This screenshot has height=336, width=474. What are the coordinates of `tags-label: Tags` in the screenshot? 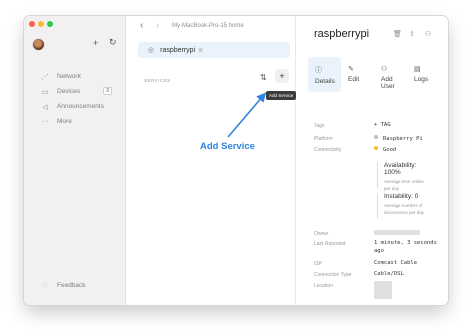 It's located at (319, 126).